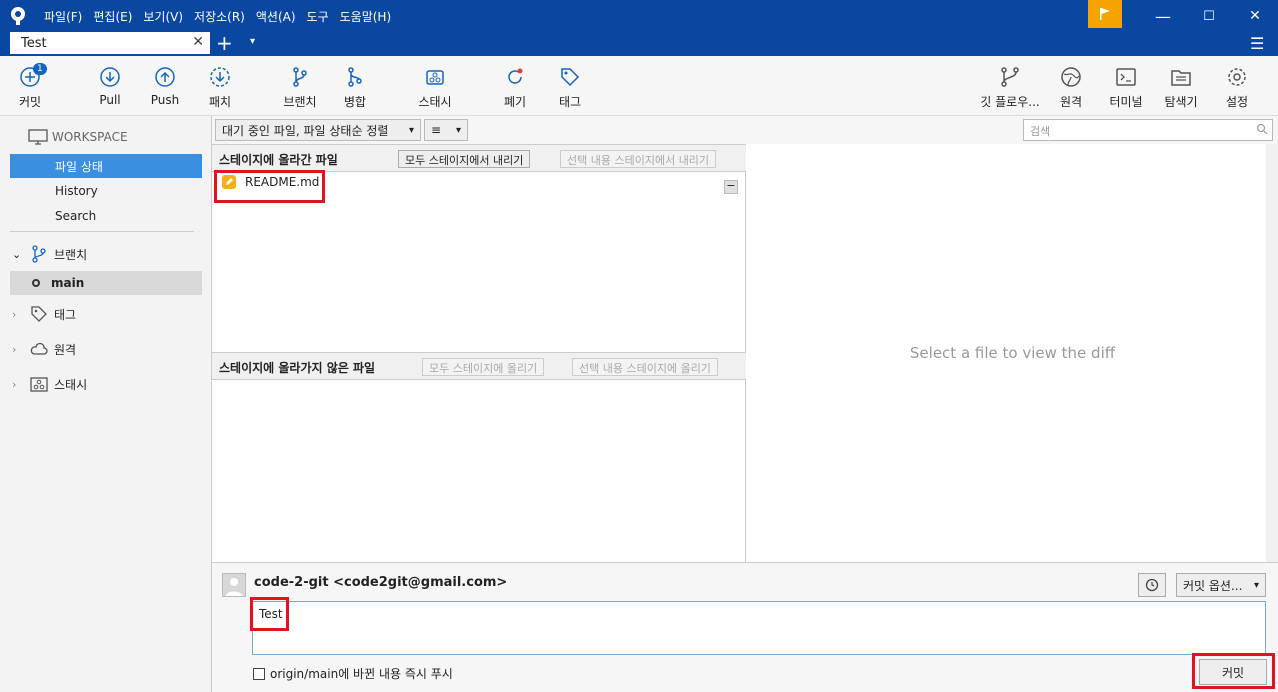  Describe the element at coordinates (198, 42) in the screenshot. I see `tab-close-icon: ✕` at that location.